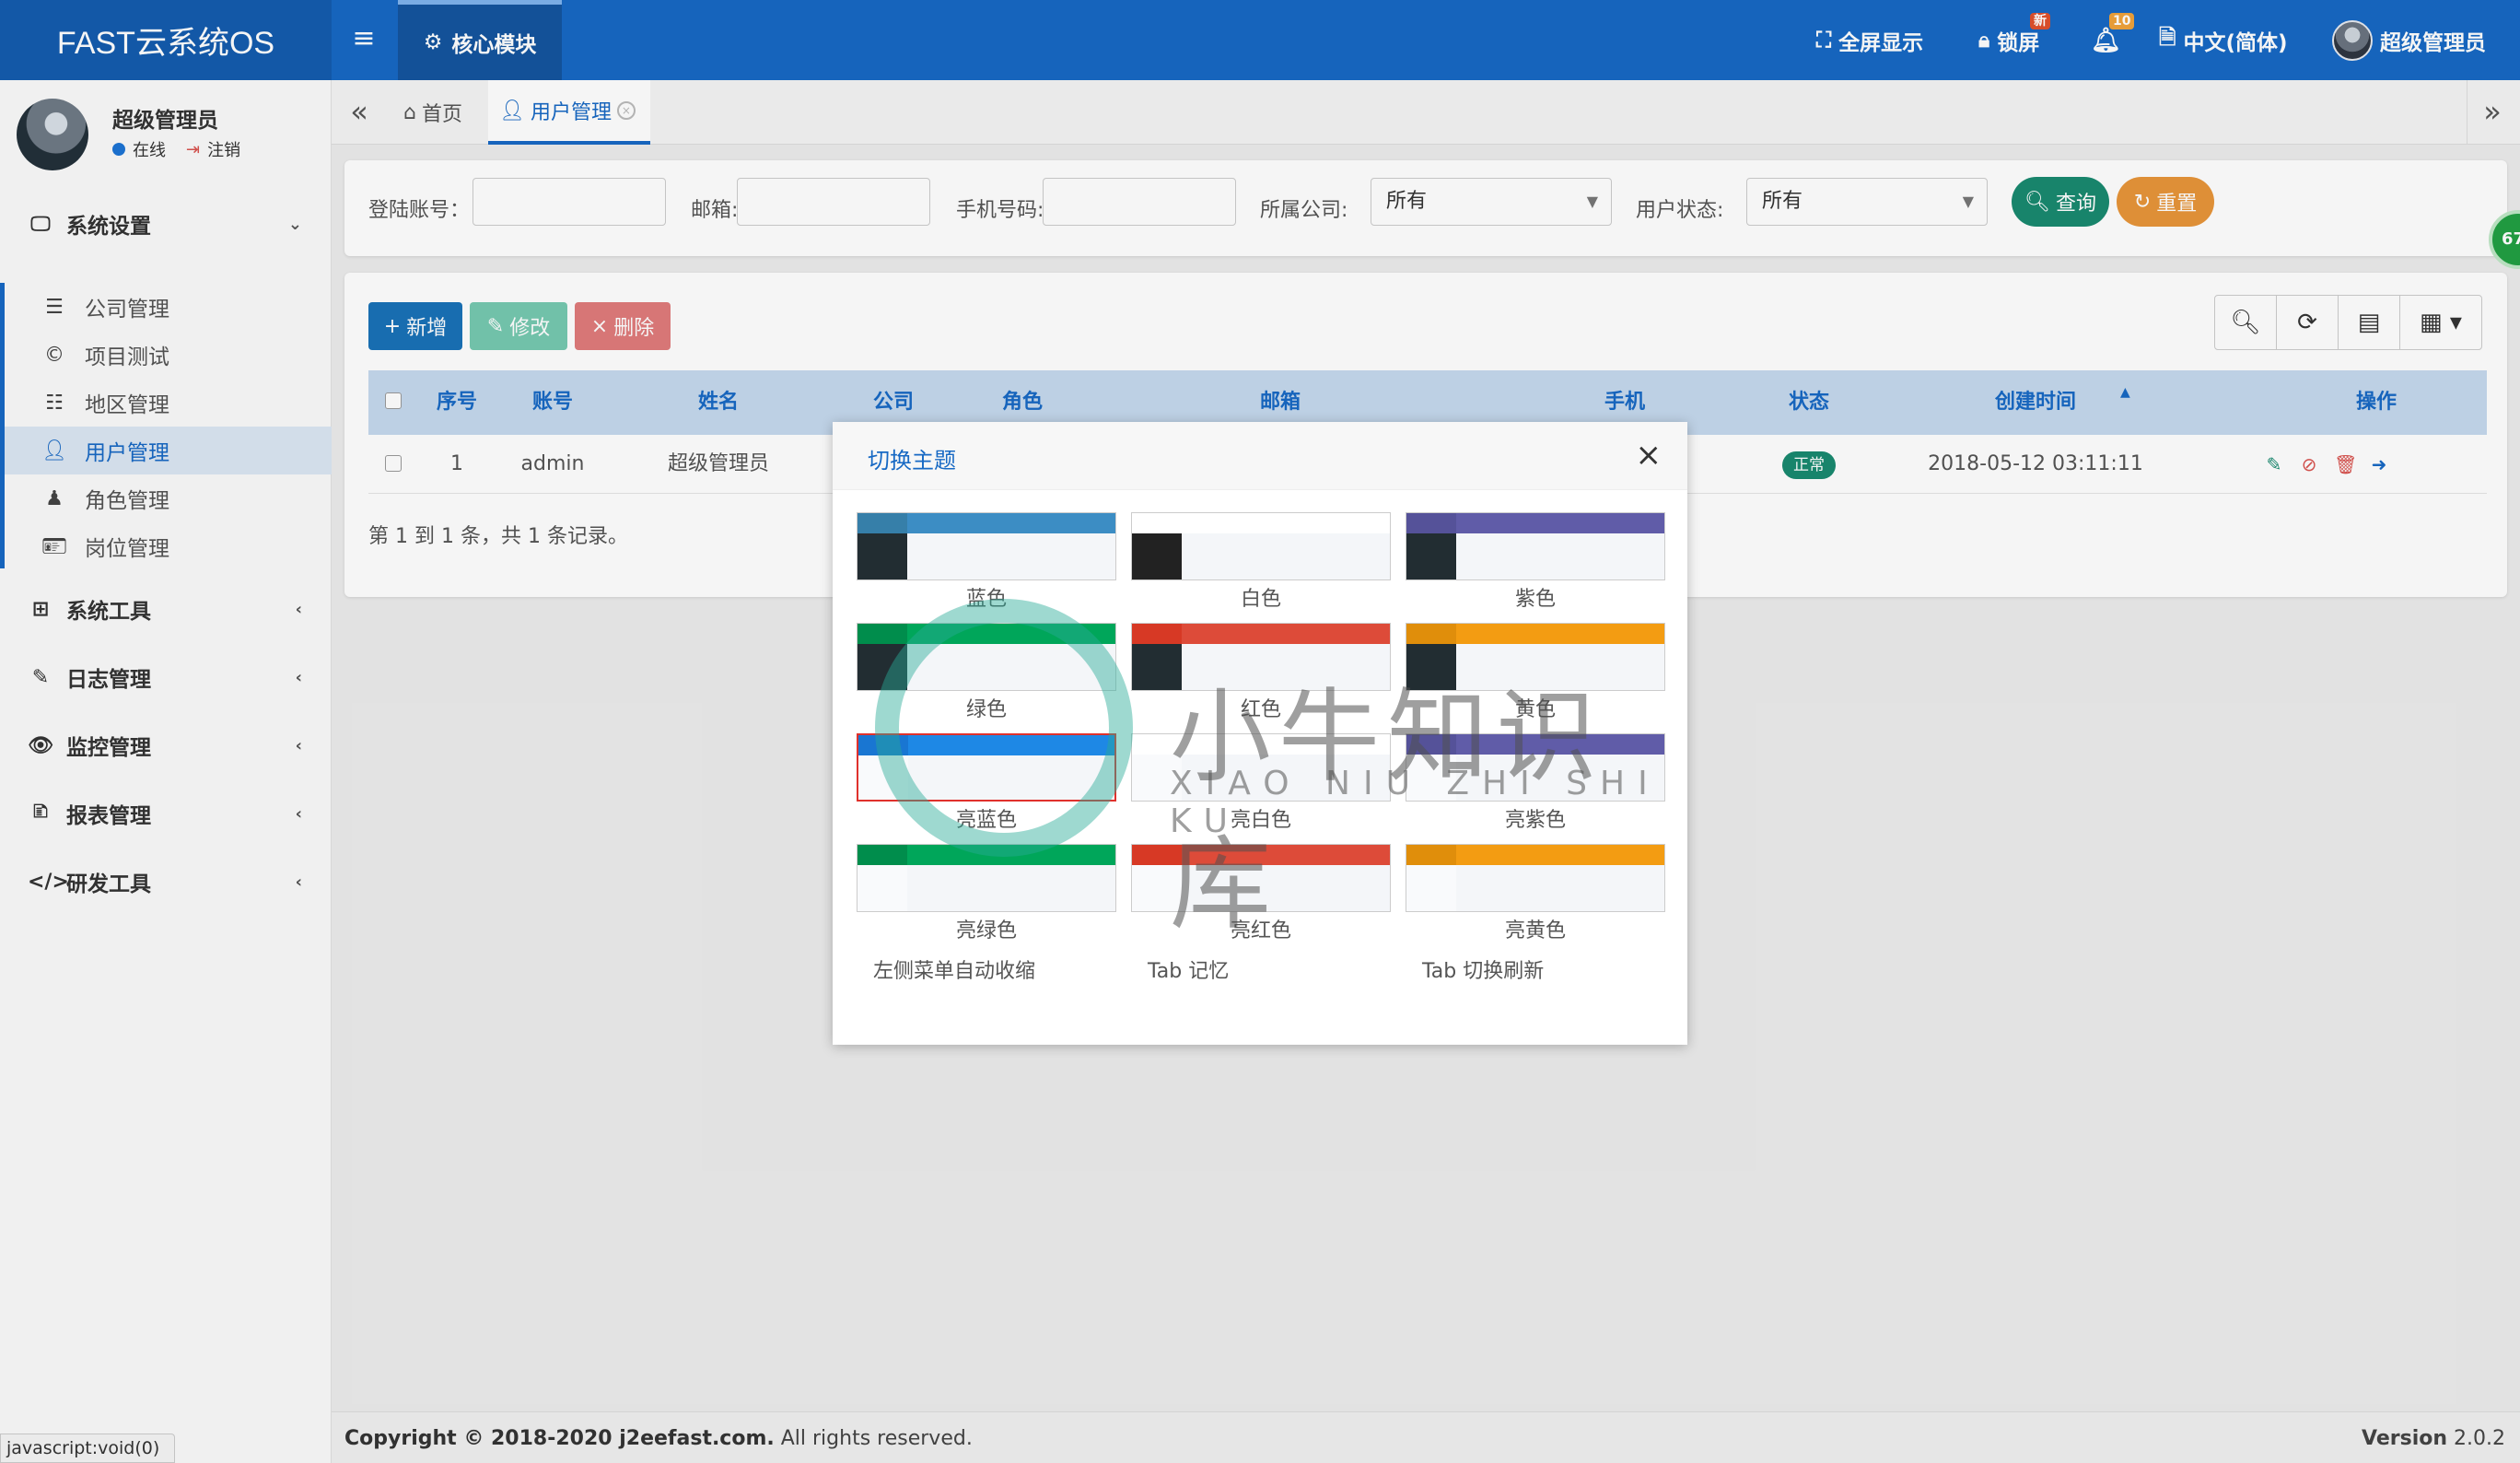 Image resolution: width=2520 pixels, height=1463 pixels. Describe the element at coordinates (1535, 710) in the screenshot. I see `theme-swatch-label: 黄色` at that location.